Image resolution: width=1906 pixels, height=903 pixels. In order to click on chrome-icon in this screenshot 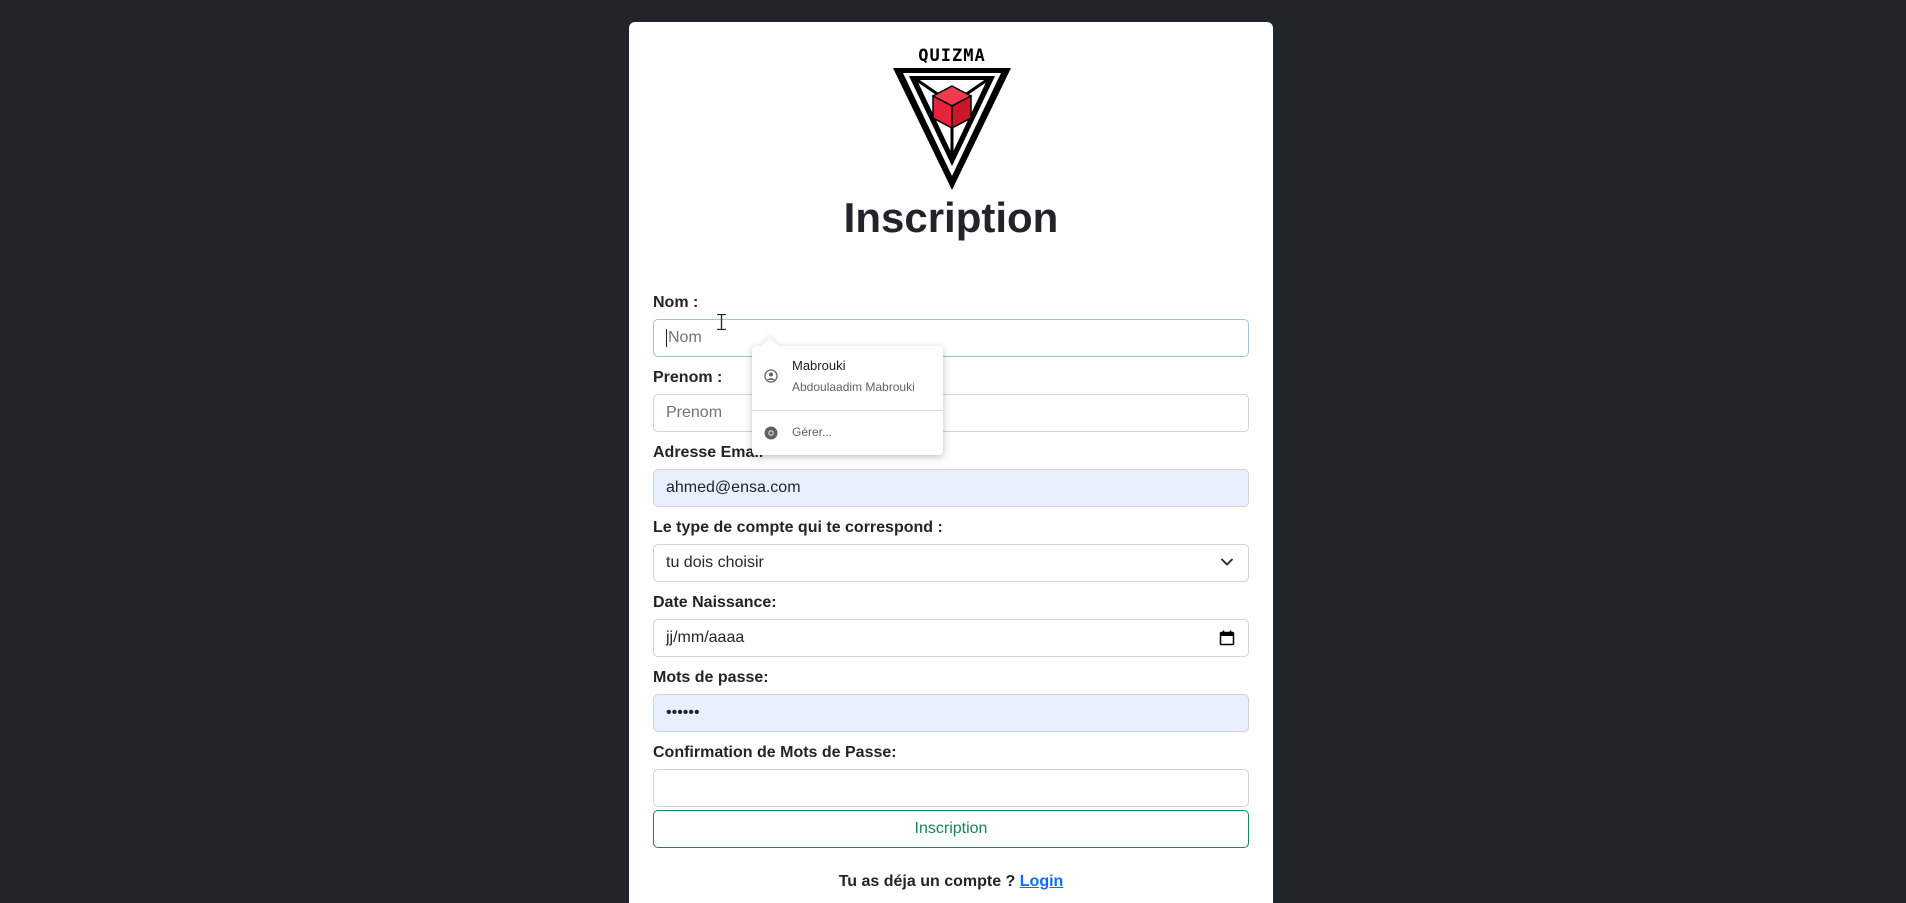, I will do `click(771, 433)`.